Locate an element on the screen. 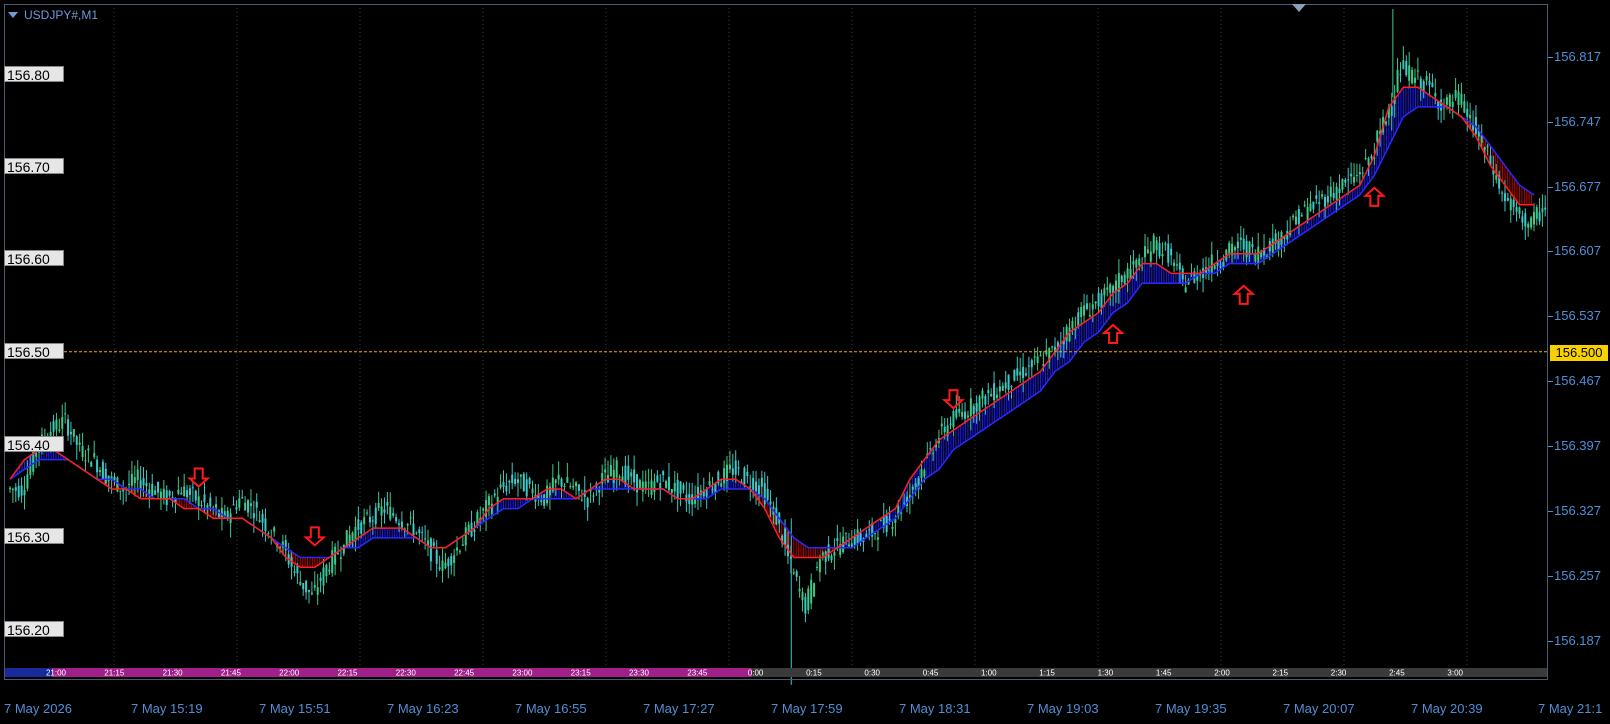 The height and width of the screenshot is (724, 1610). time-label: 7 May 15:19 is located at coordinates (167, 708).